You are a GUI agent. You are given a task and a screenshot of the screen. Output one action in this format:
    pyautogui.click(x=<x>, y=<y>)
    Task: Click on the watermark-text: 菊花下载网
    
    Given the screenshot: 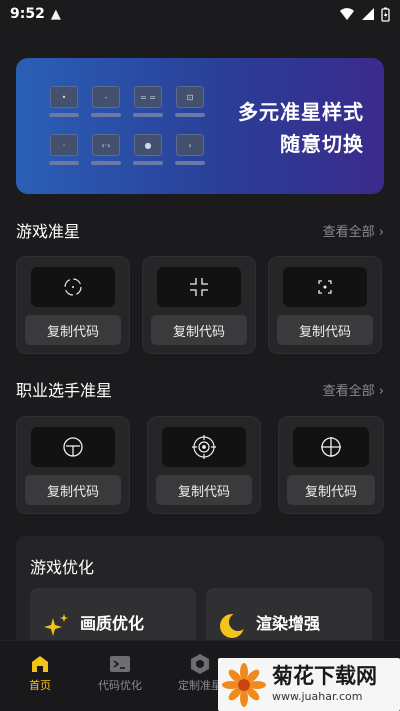 What is the action you would take?
    pyautogui.click(x=324, y=676)
    